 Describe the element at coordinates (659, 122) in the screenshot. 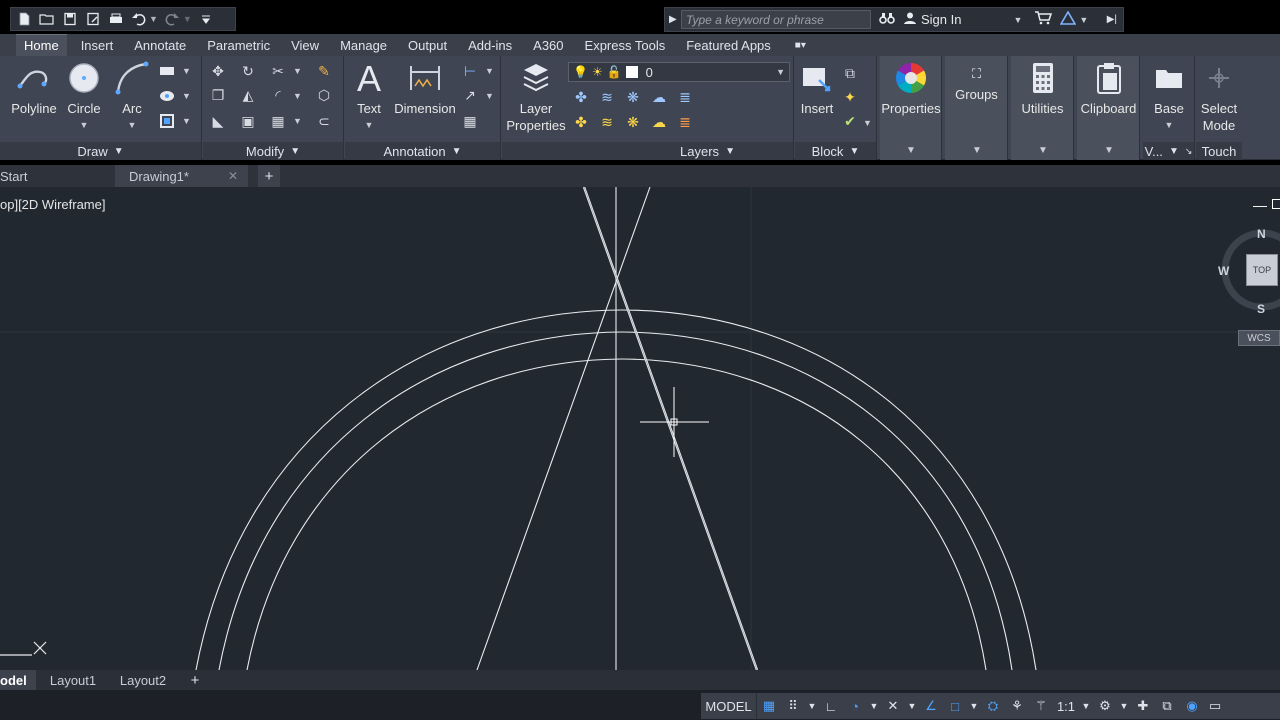

I see `layer-tool-9-icon: ☁` at that location.